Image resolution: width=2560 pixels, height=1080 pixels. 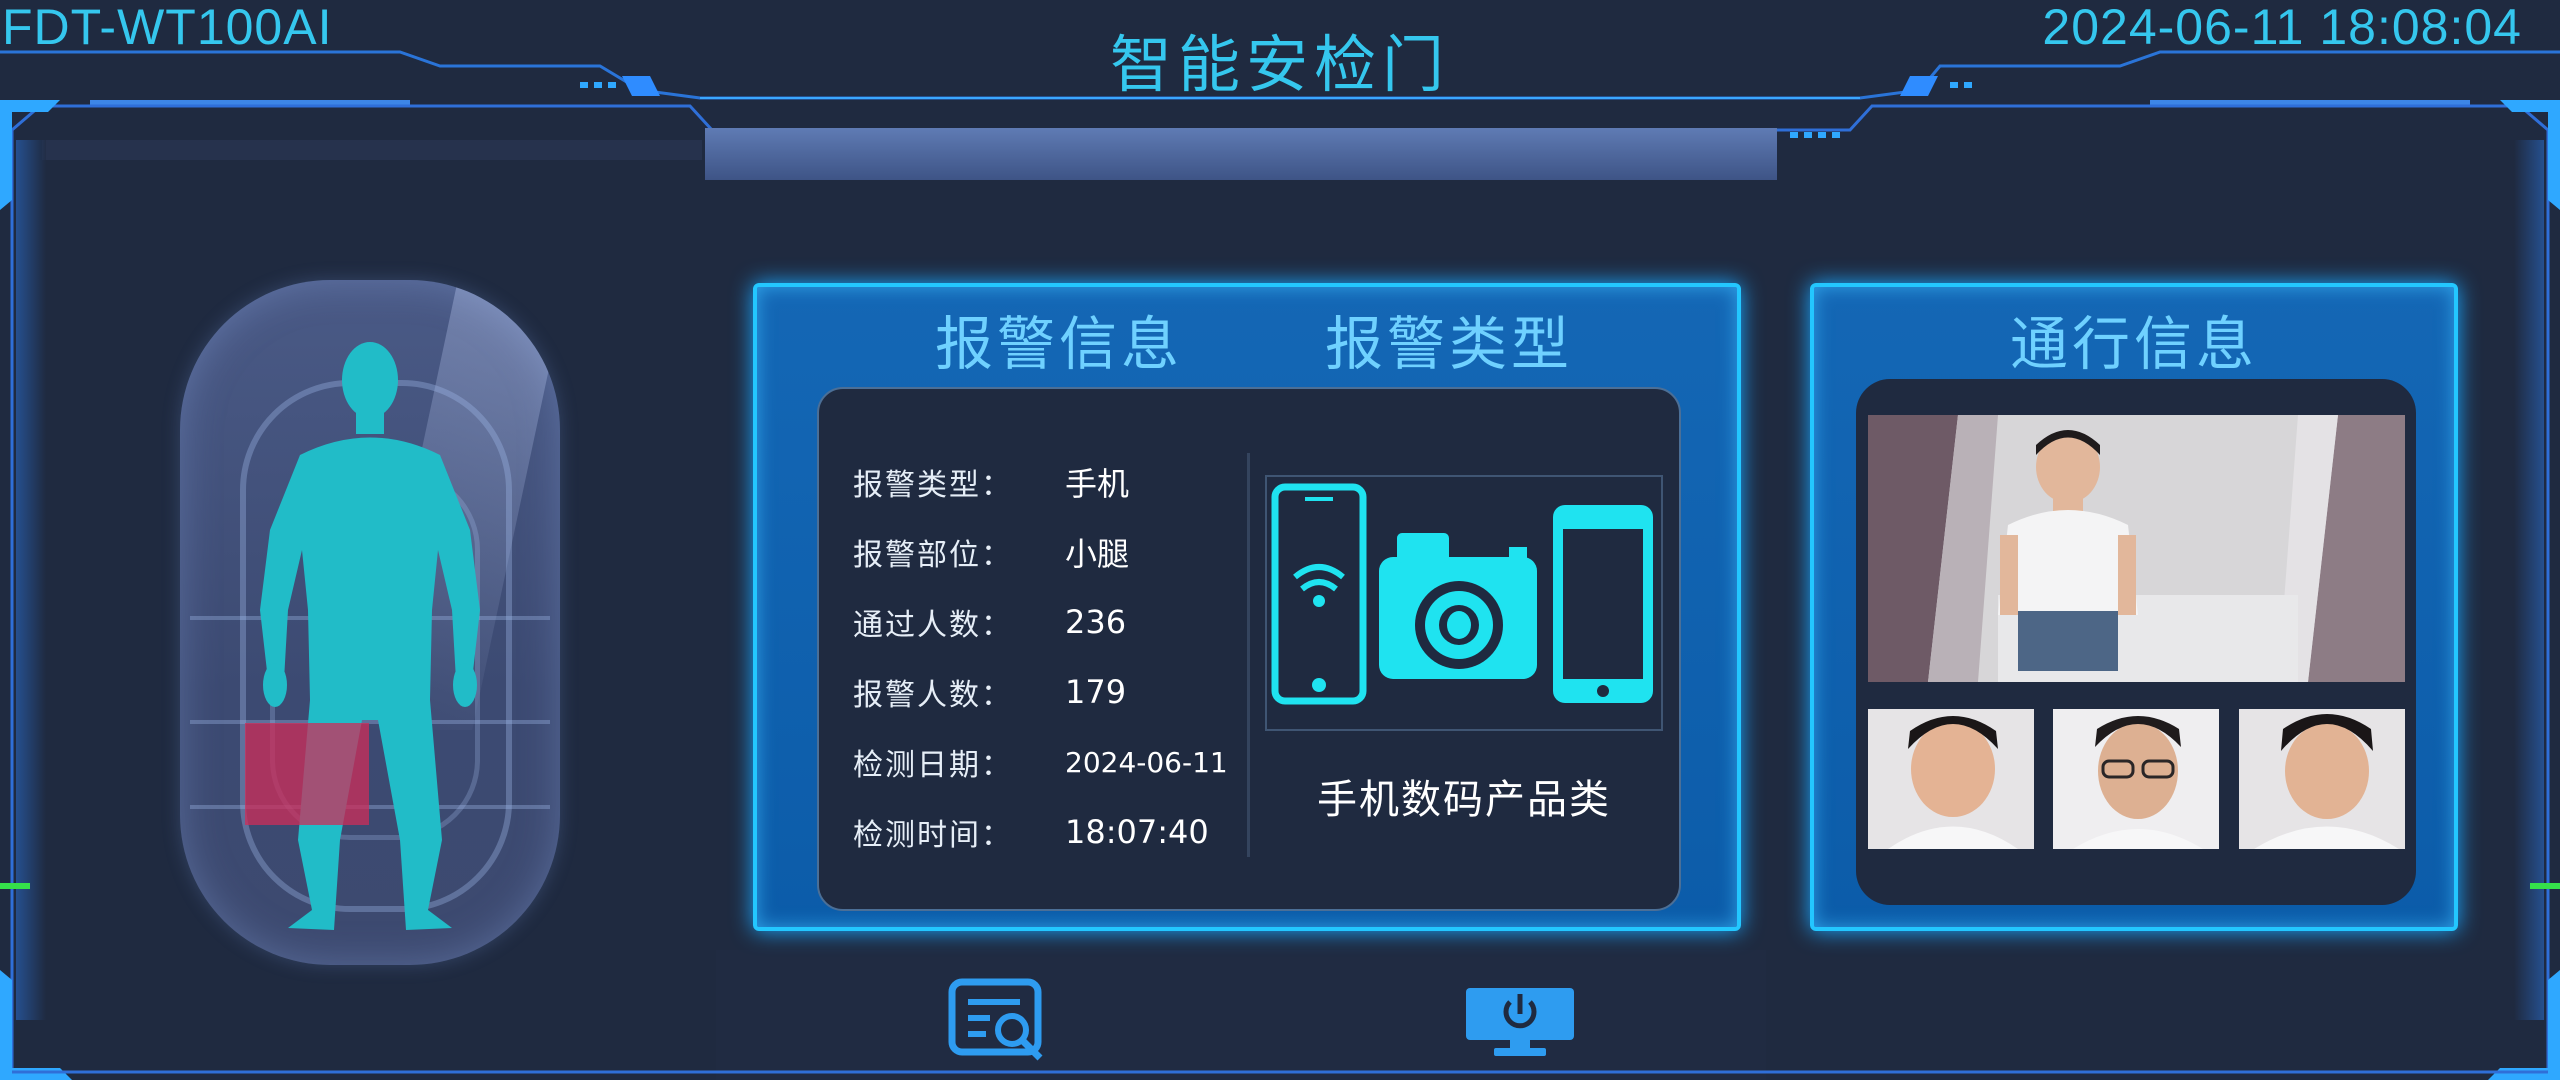 What do you see at coordinates (1059, 344) in the screenshot?
I see `alarm-info-title: 报警信息` at bounding box center [1059, 344].